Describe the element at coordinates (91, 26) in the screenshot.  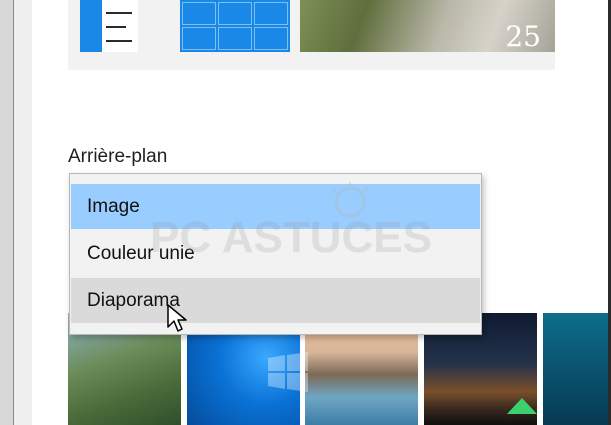
I see `preview-start-square` at that location.